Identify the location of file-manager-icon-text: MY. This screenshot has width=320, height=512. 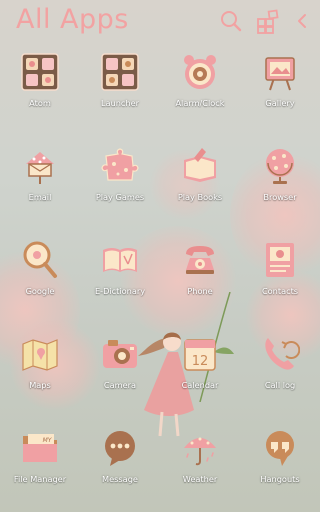
(48, 440).